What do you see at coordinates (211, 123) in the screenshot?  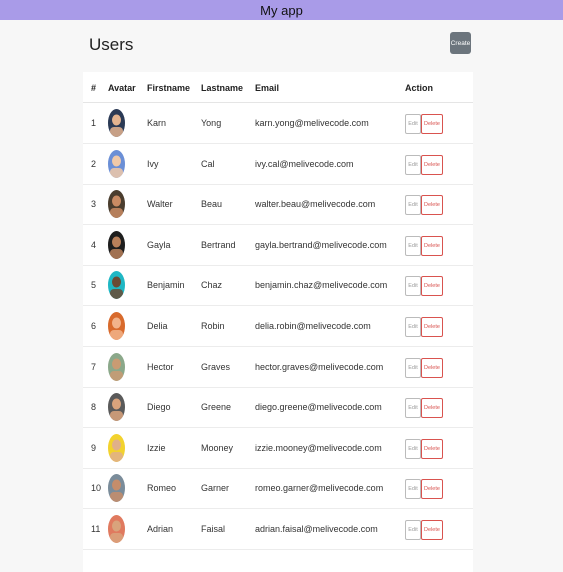 I see `lastname-cell: Yong` at bounding box center [211, 123].